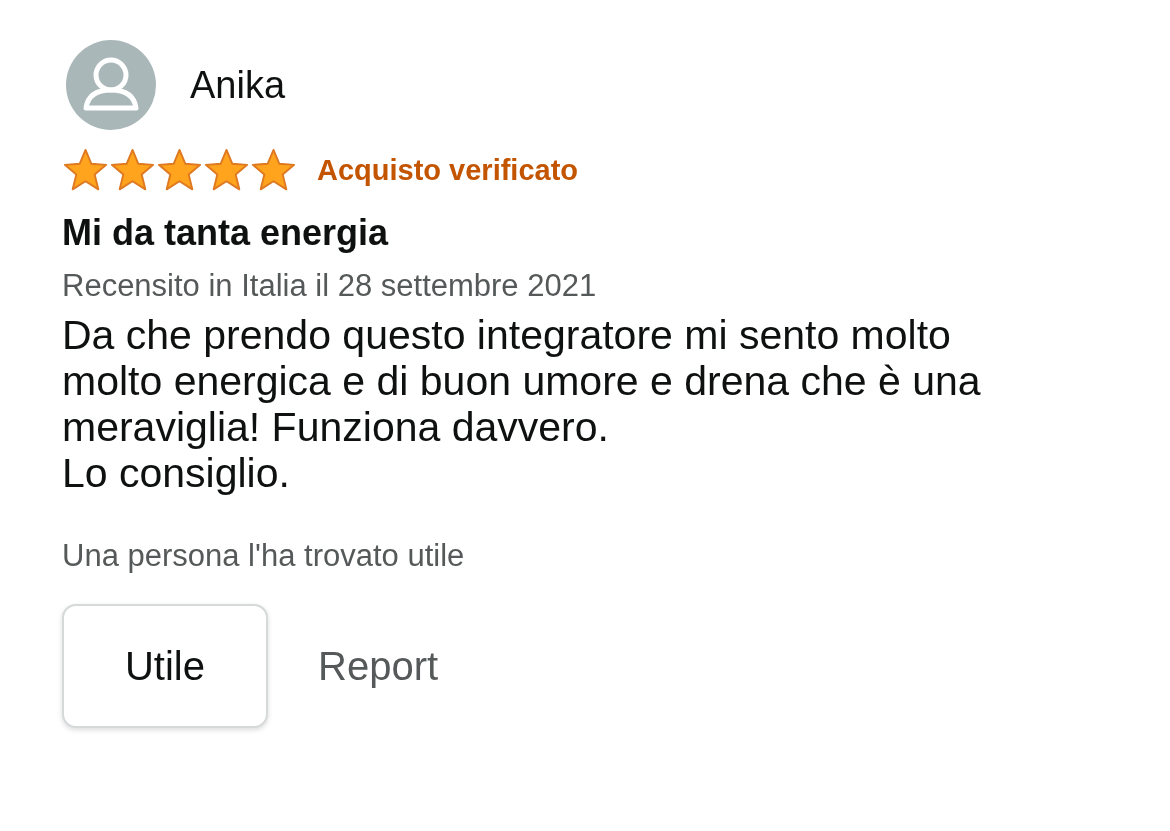  What do you see at coordinates (378, 666) in the screenshot?
I see `report-link: Report` at bounding box center [378, 666].